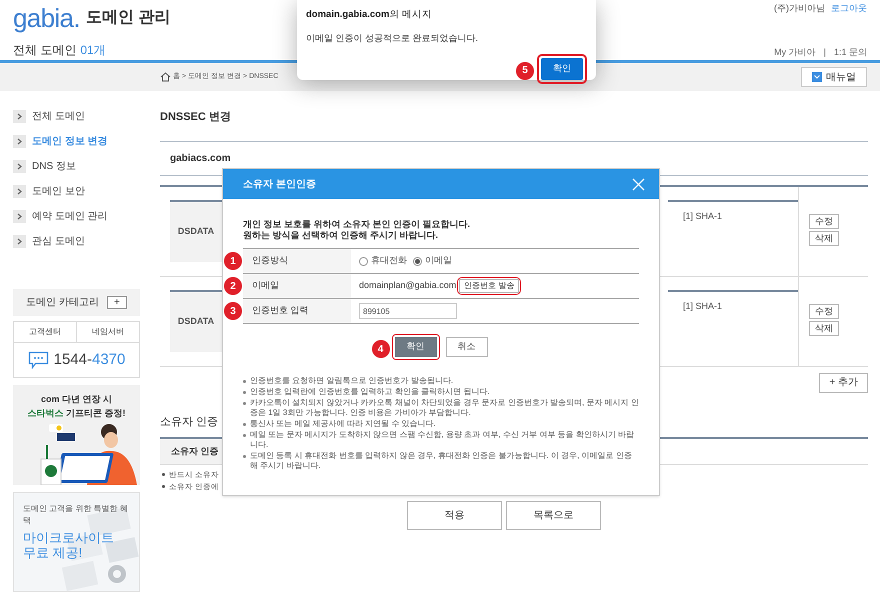  I want to click on microsite-banner: 도메인 고객을 위한 특별한 혜택 마이크로사이트 무료 제공!, so click(76, 542).